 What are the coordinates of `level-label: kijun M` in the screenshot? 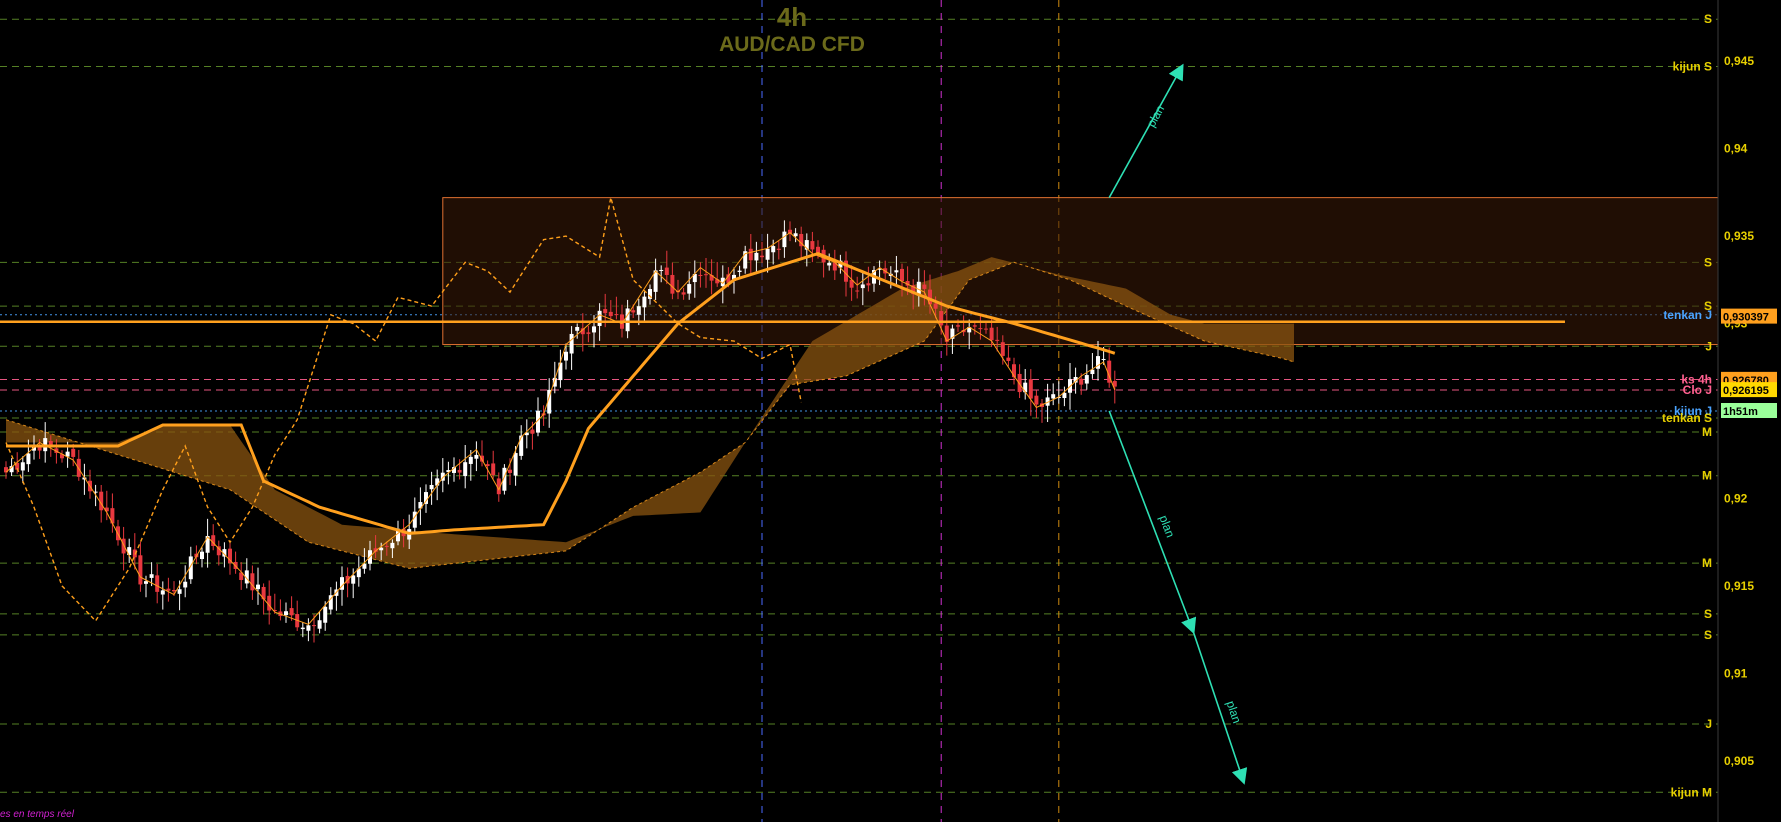 It's located at (1691, 792).